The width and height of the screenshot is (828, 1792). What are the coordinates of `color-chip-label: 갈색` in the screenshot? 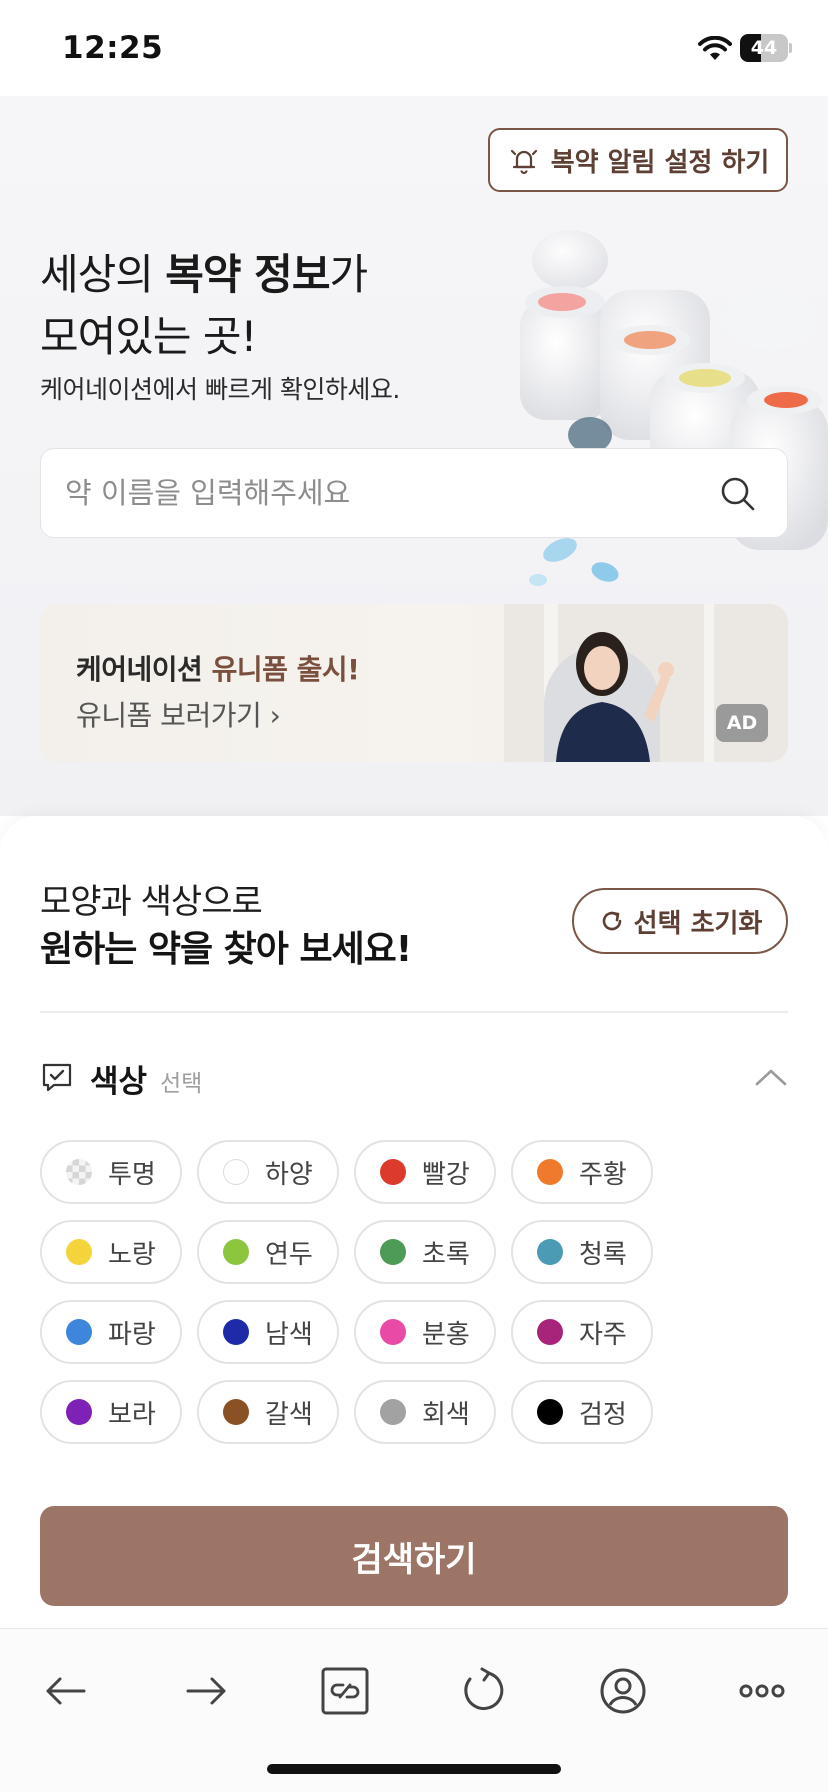 It's located at (289, 1414).